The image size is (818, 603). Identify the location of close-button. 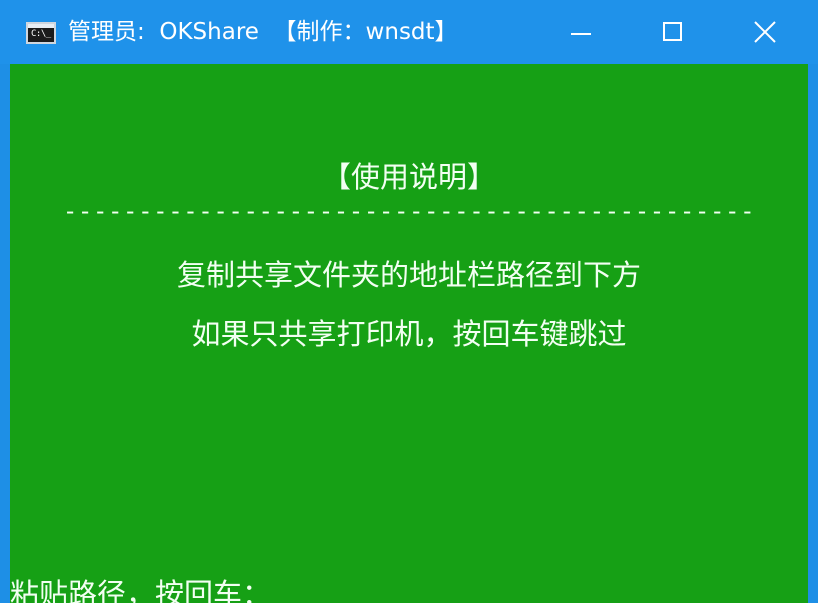
(768, 32).